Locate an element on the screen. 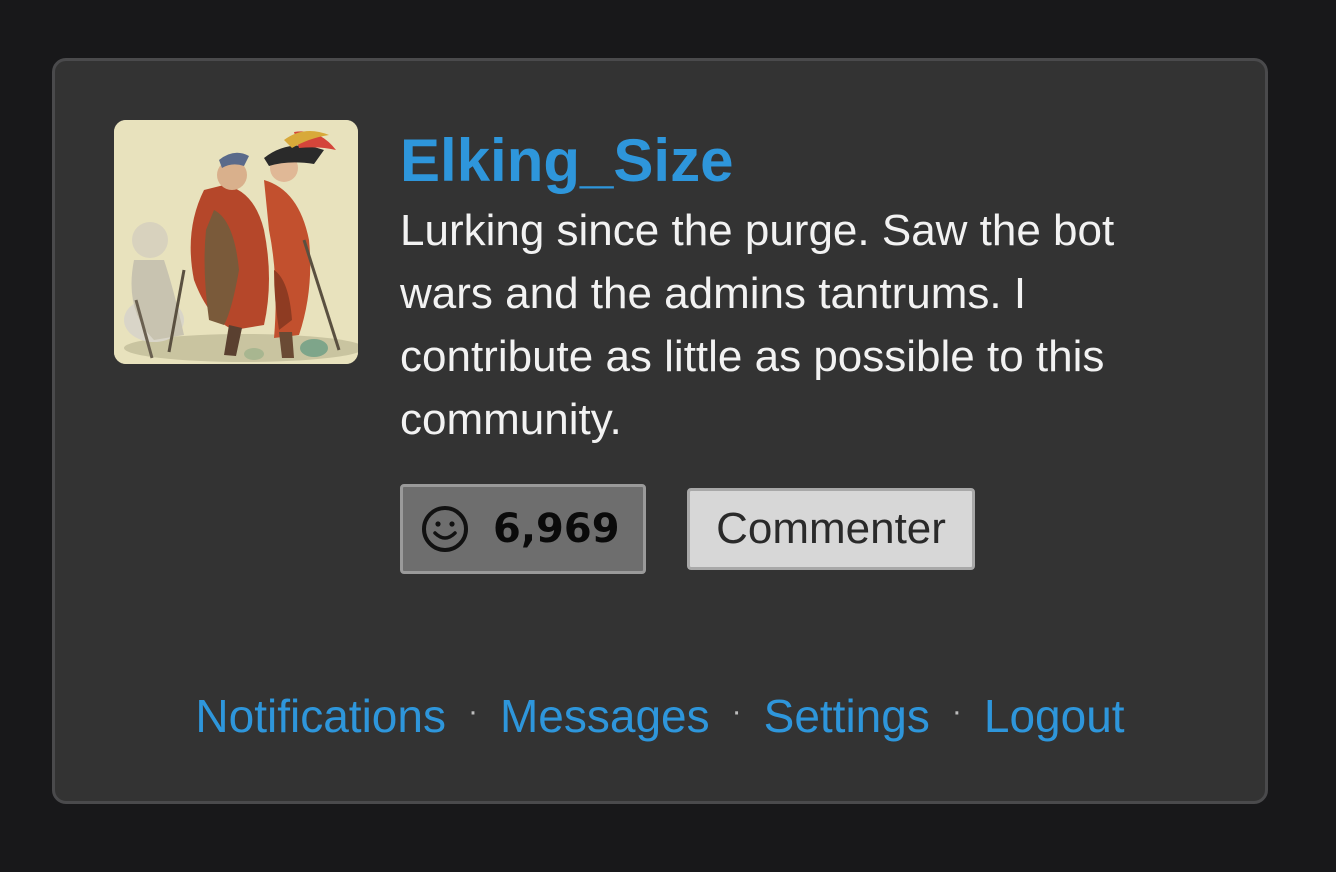 This screenshot has width=1336, height=872. smiley-icon is located at coordinates (445, 529).